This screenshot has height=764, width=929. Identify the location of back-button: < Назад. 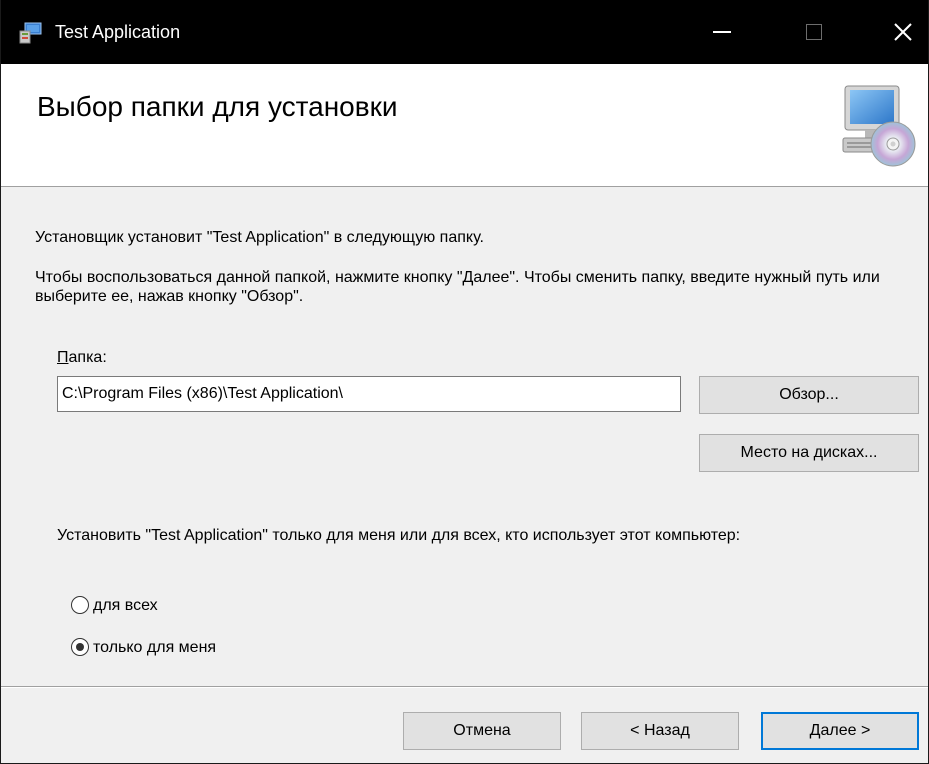
(660, 731).